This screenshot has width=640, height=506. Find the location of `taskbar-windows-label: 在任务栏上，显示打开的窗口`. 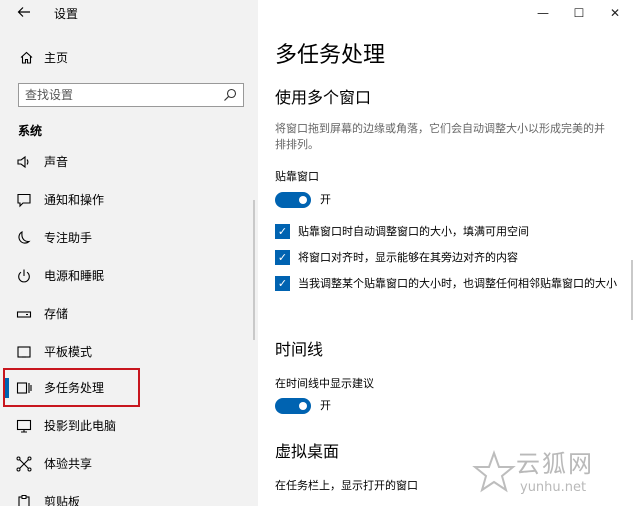

taskbar-windows-label: 在任务栏上，显示打开的窗口 is located at coordinates (346, 485).